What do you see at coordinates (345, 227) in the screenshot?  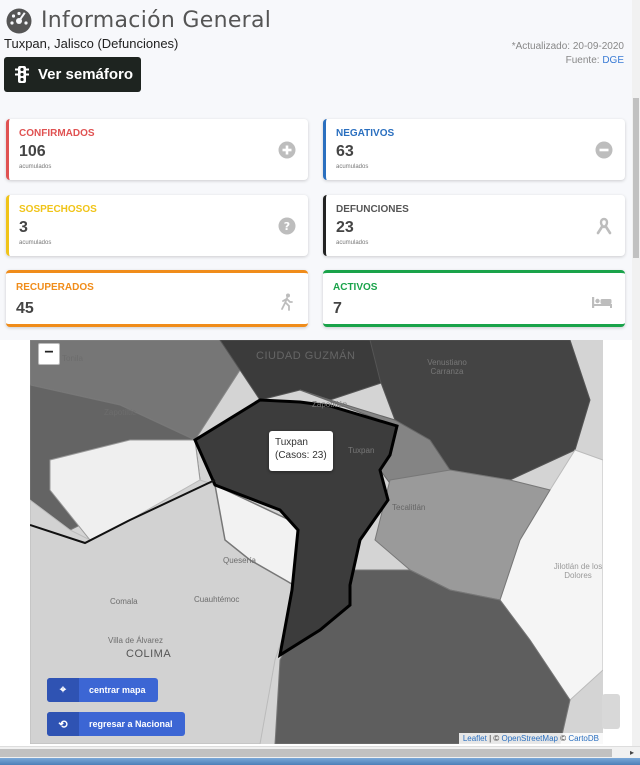 I see `card-value: 23` at bounding box center [345, 227].